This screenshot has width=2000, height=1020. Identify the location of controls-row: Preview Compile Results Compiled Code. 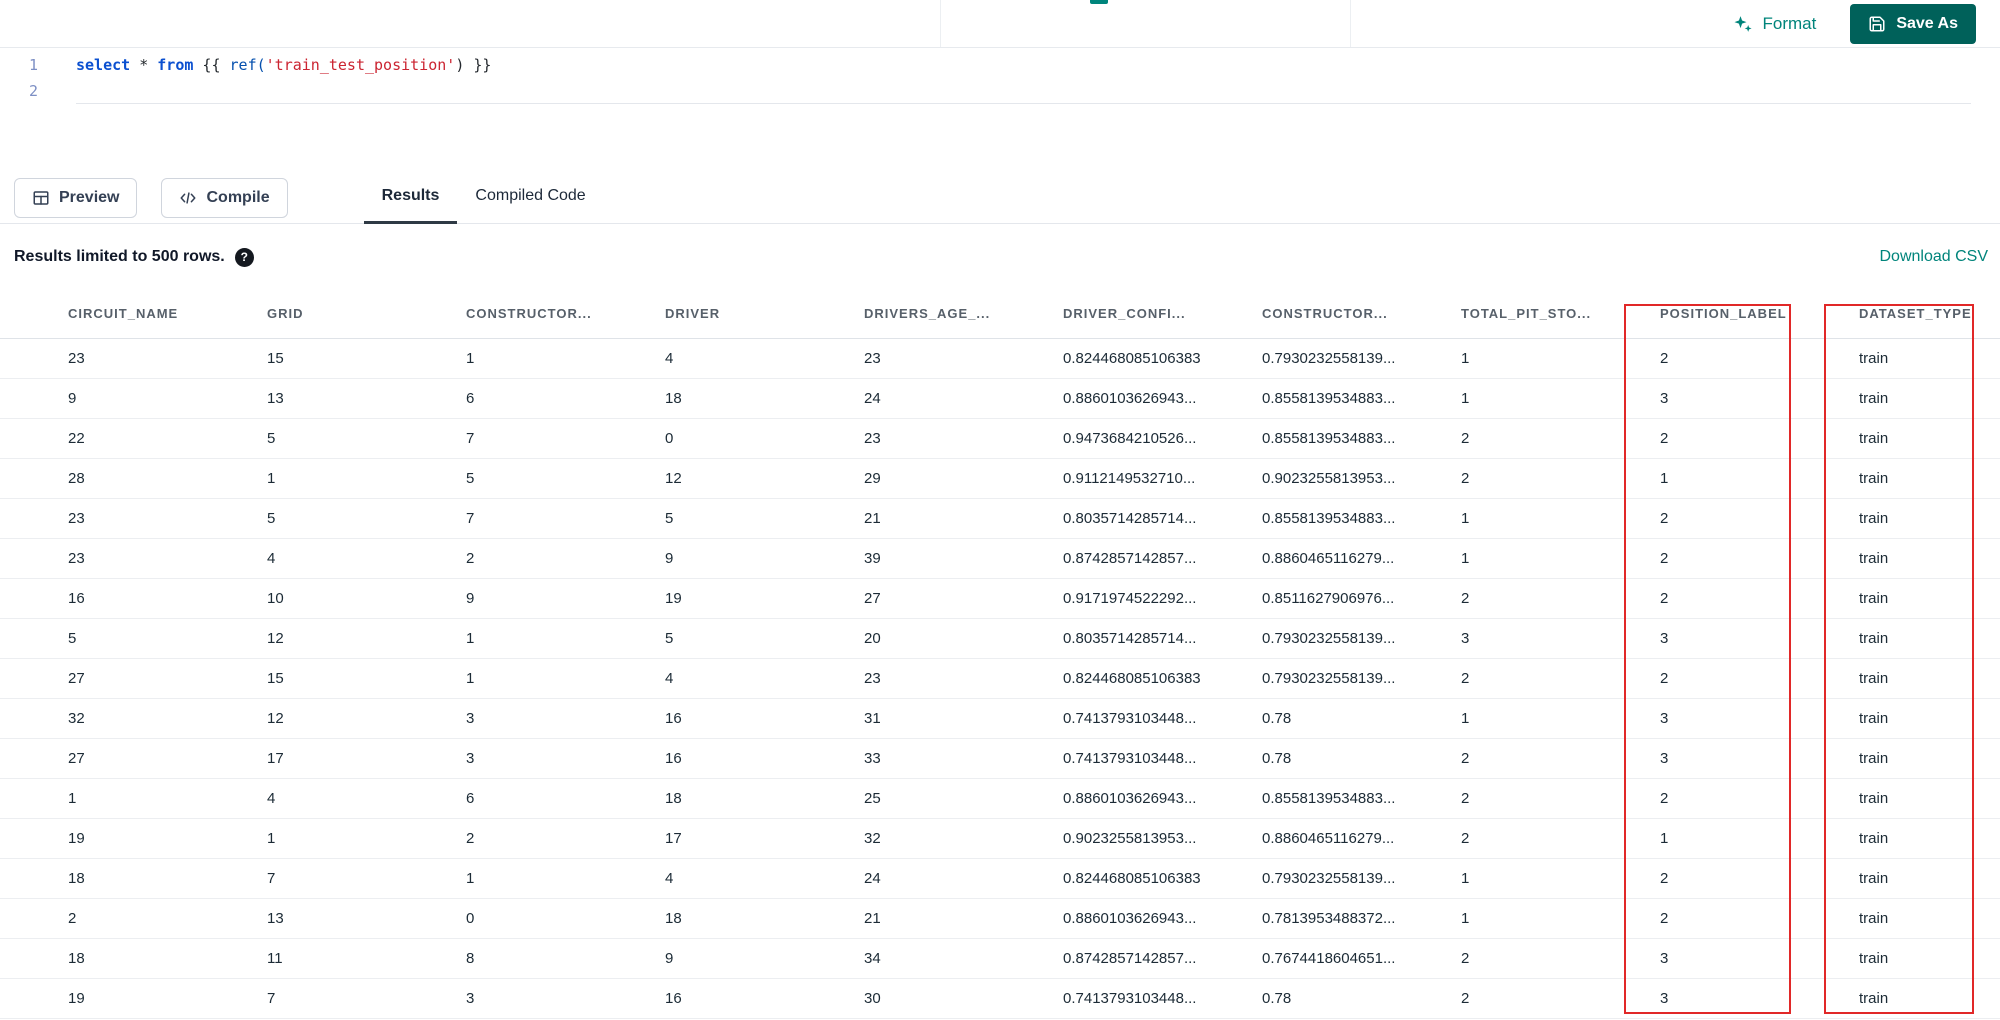
(1000, 198).